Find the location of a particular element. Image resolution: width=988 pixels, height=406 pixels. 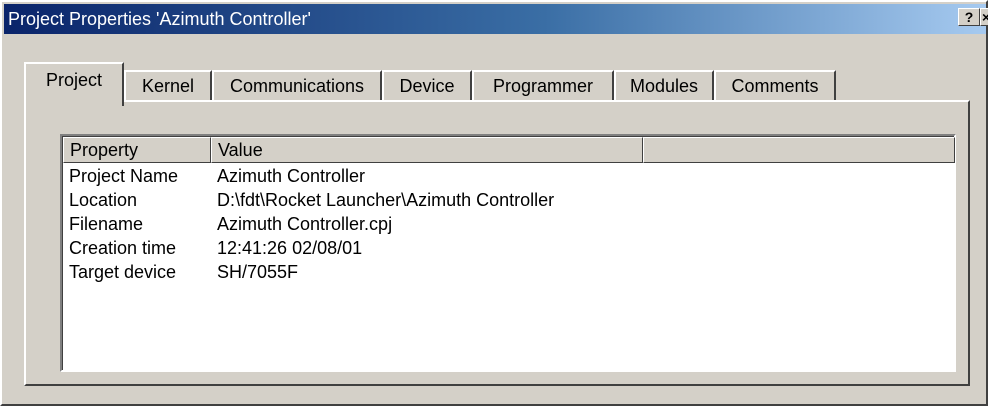

column-header-empty is located at coordinates (799, 150).